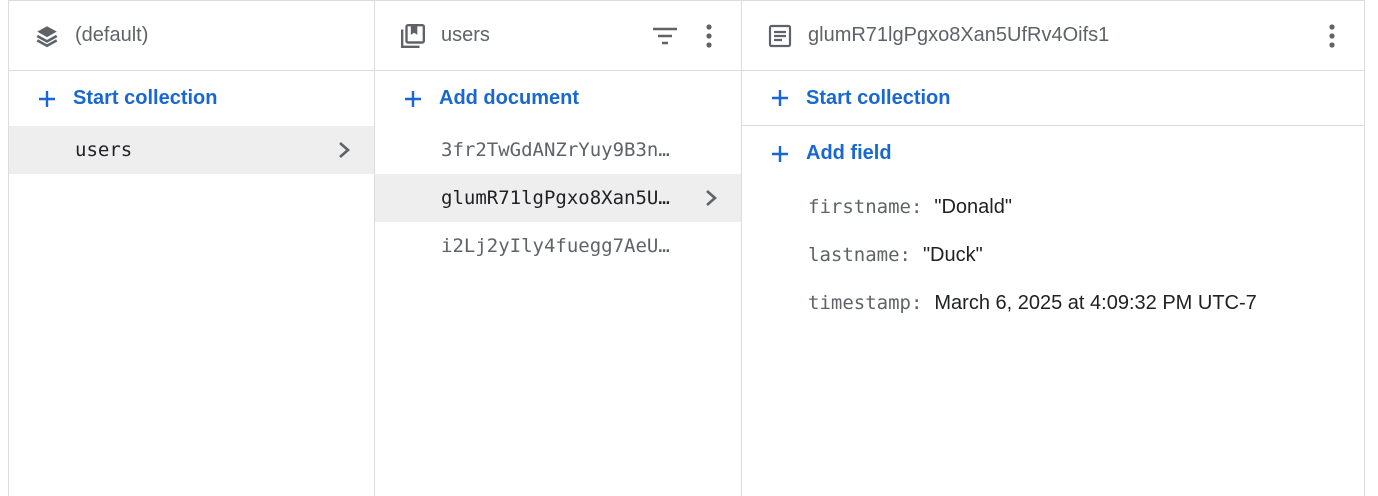 The height and width of the screenshot is (496, 1378). What do you see at coordinates (104, 150) in the screenshot?
I see `collection-item-label: users` at bounding box center [104, 150].